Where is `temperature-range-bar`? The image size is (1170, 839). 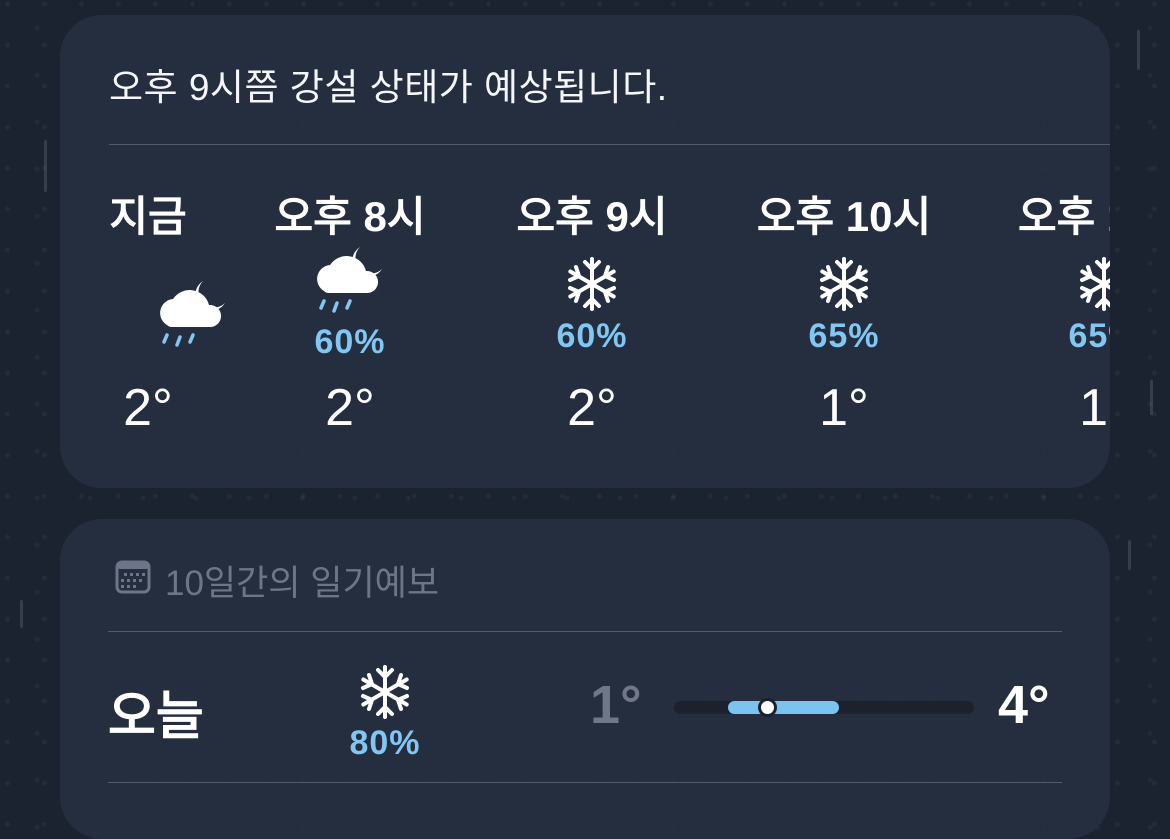 temperature-range-bar is located at coordinates (824, 707).